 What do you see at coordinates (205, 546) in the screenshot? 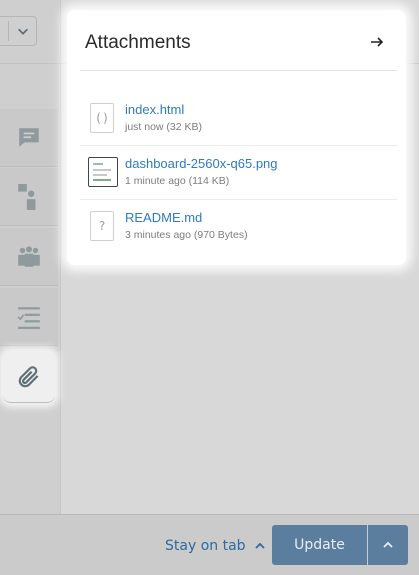
I see `stay-on-tab-label: Stay on tab` at bounding box center [205, 546].